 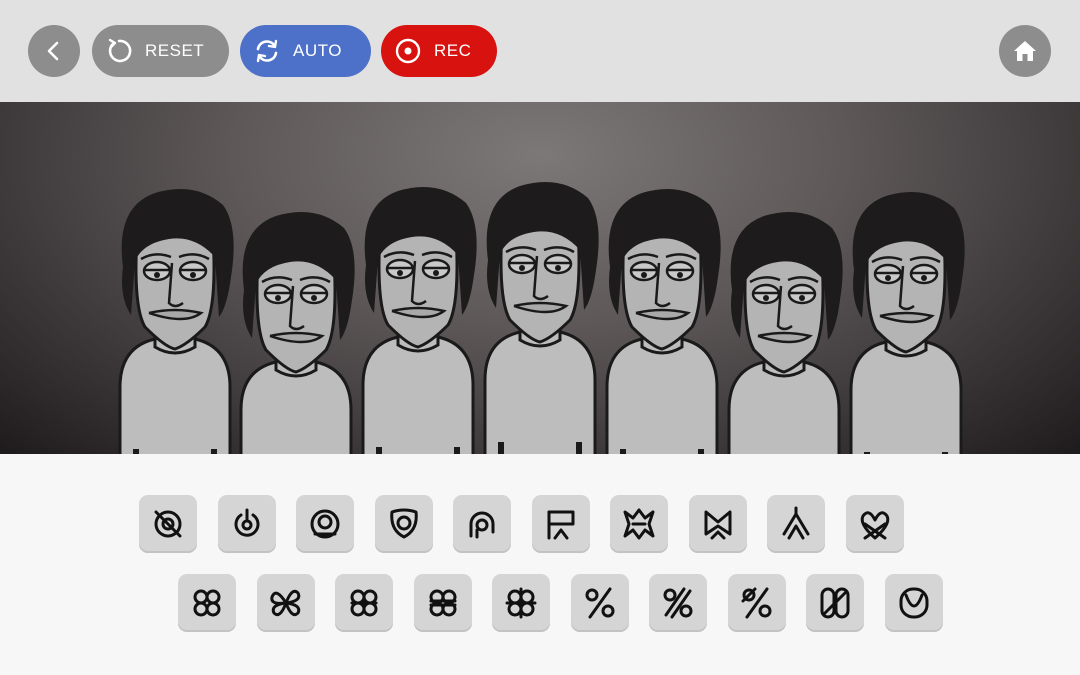 What do you see at coordinates (119, 51) in the screenshot?
I see `reset-icon` at bounding box center [119, 51].